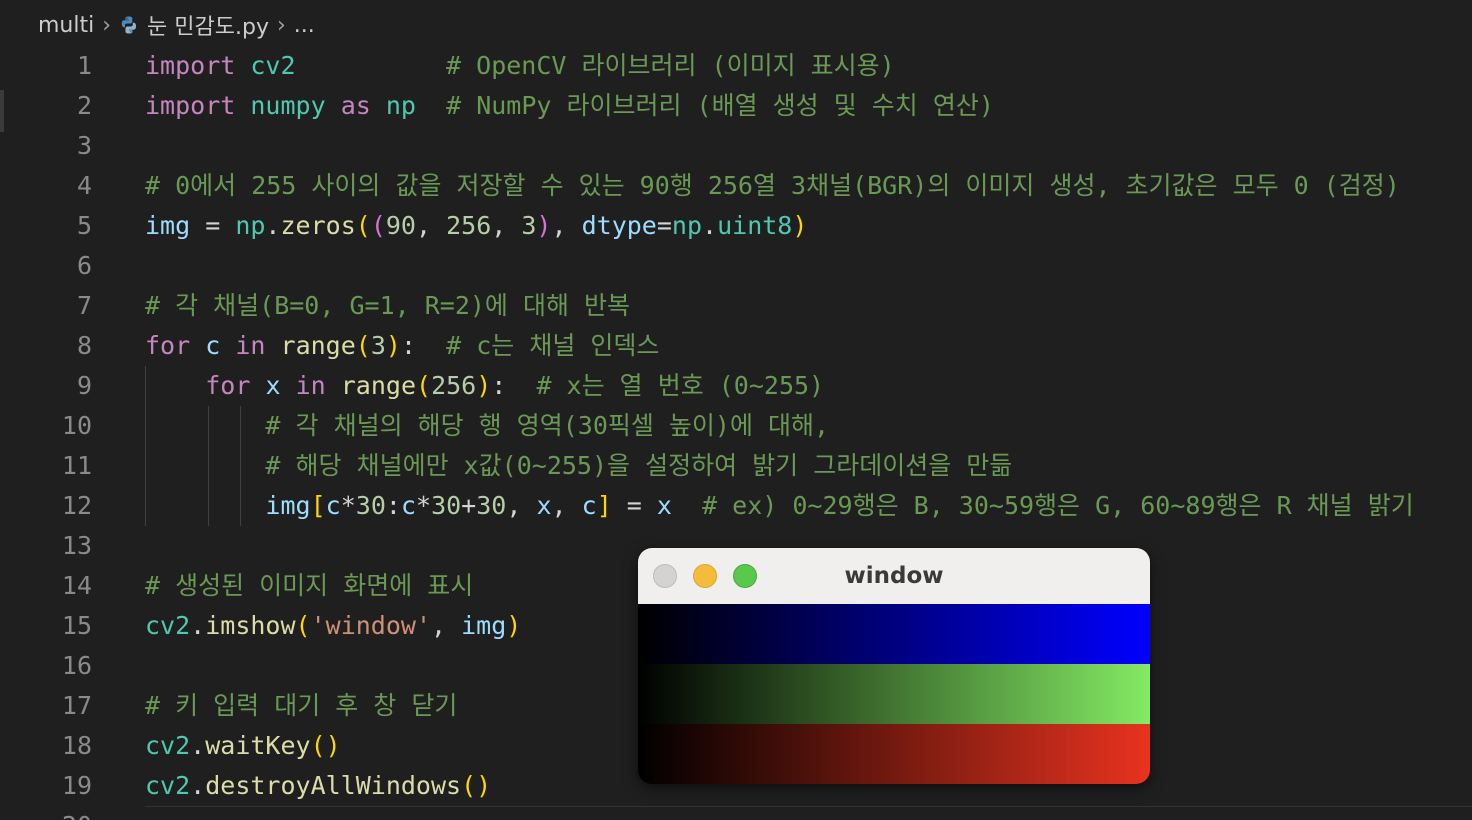 This screenshot has height=820, width=1472. Describe the element at coordinates (487, 426) in the screenshot. I see `code-text: # 각 채널의 해당 행 영역(30픽셀 높이)에 대해,` at that location.